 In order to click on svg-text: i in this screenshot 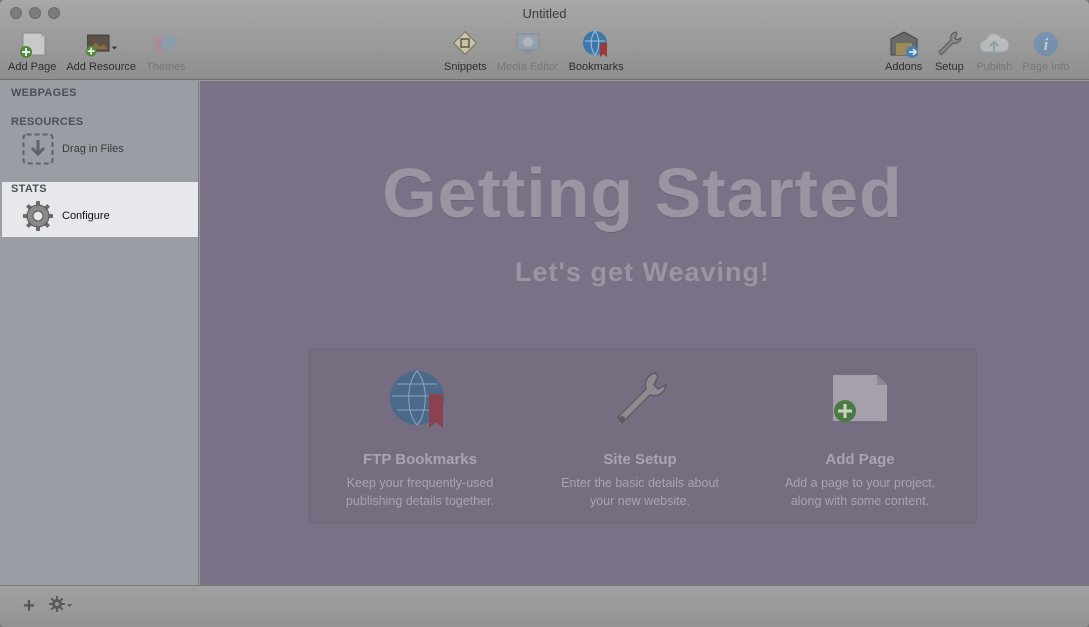, I will do `click(1046, 44)`.